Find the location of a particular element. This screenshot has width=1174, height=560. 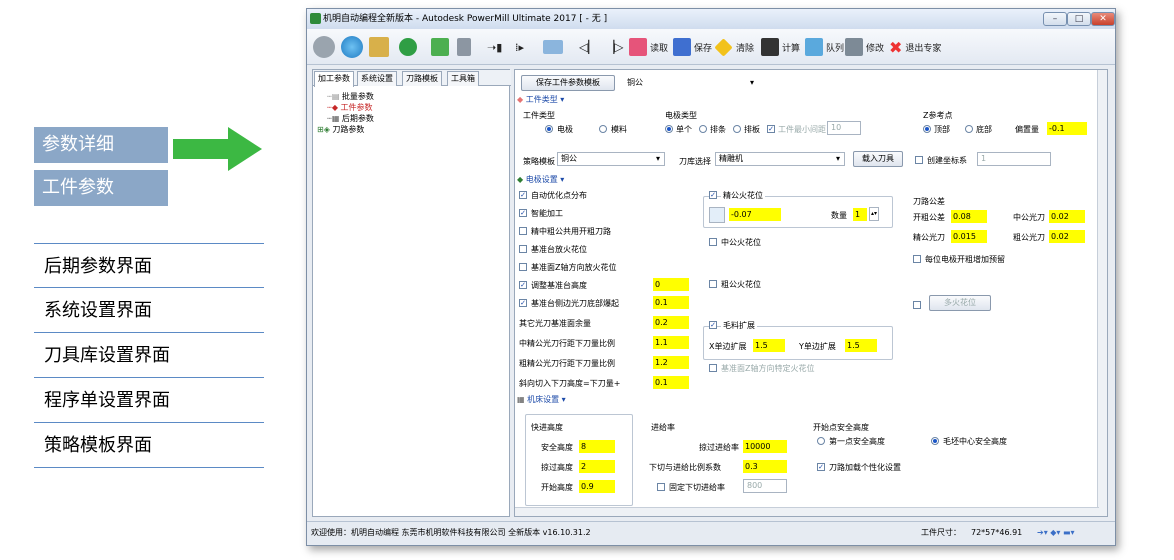

workpiece-type-label: 工件类型 is located at coordinates (539, 115).